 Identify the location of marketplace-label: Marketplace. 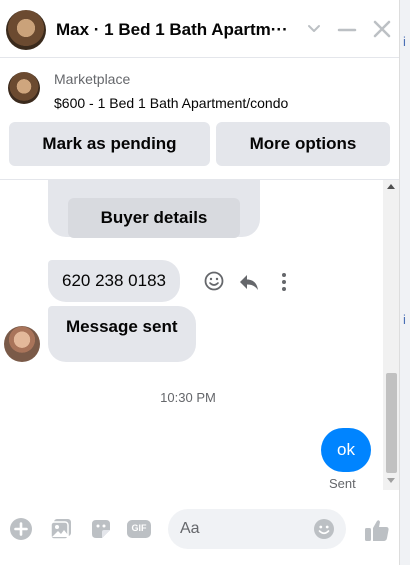
(92, 79).